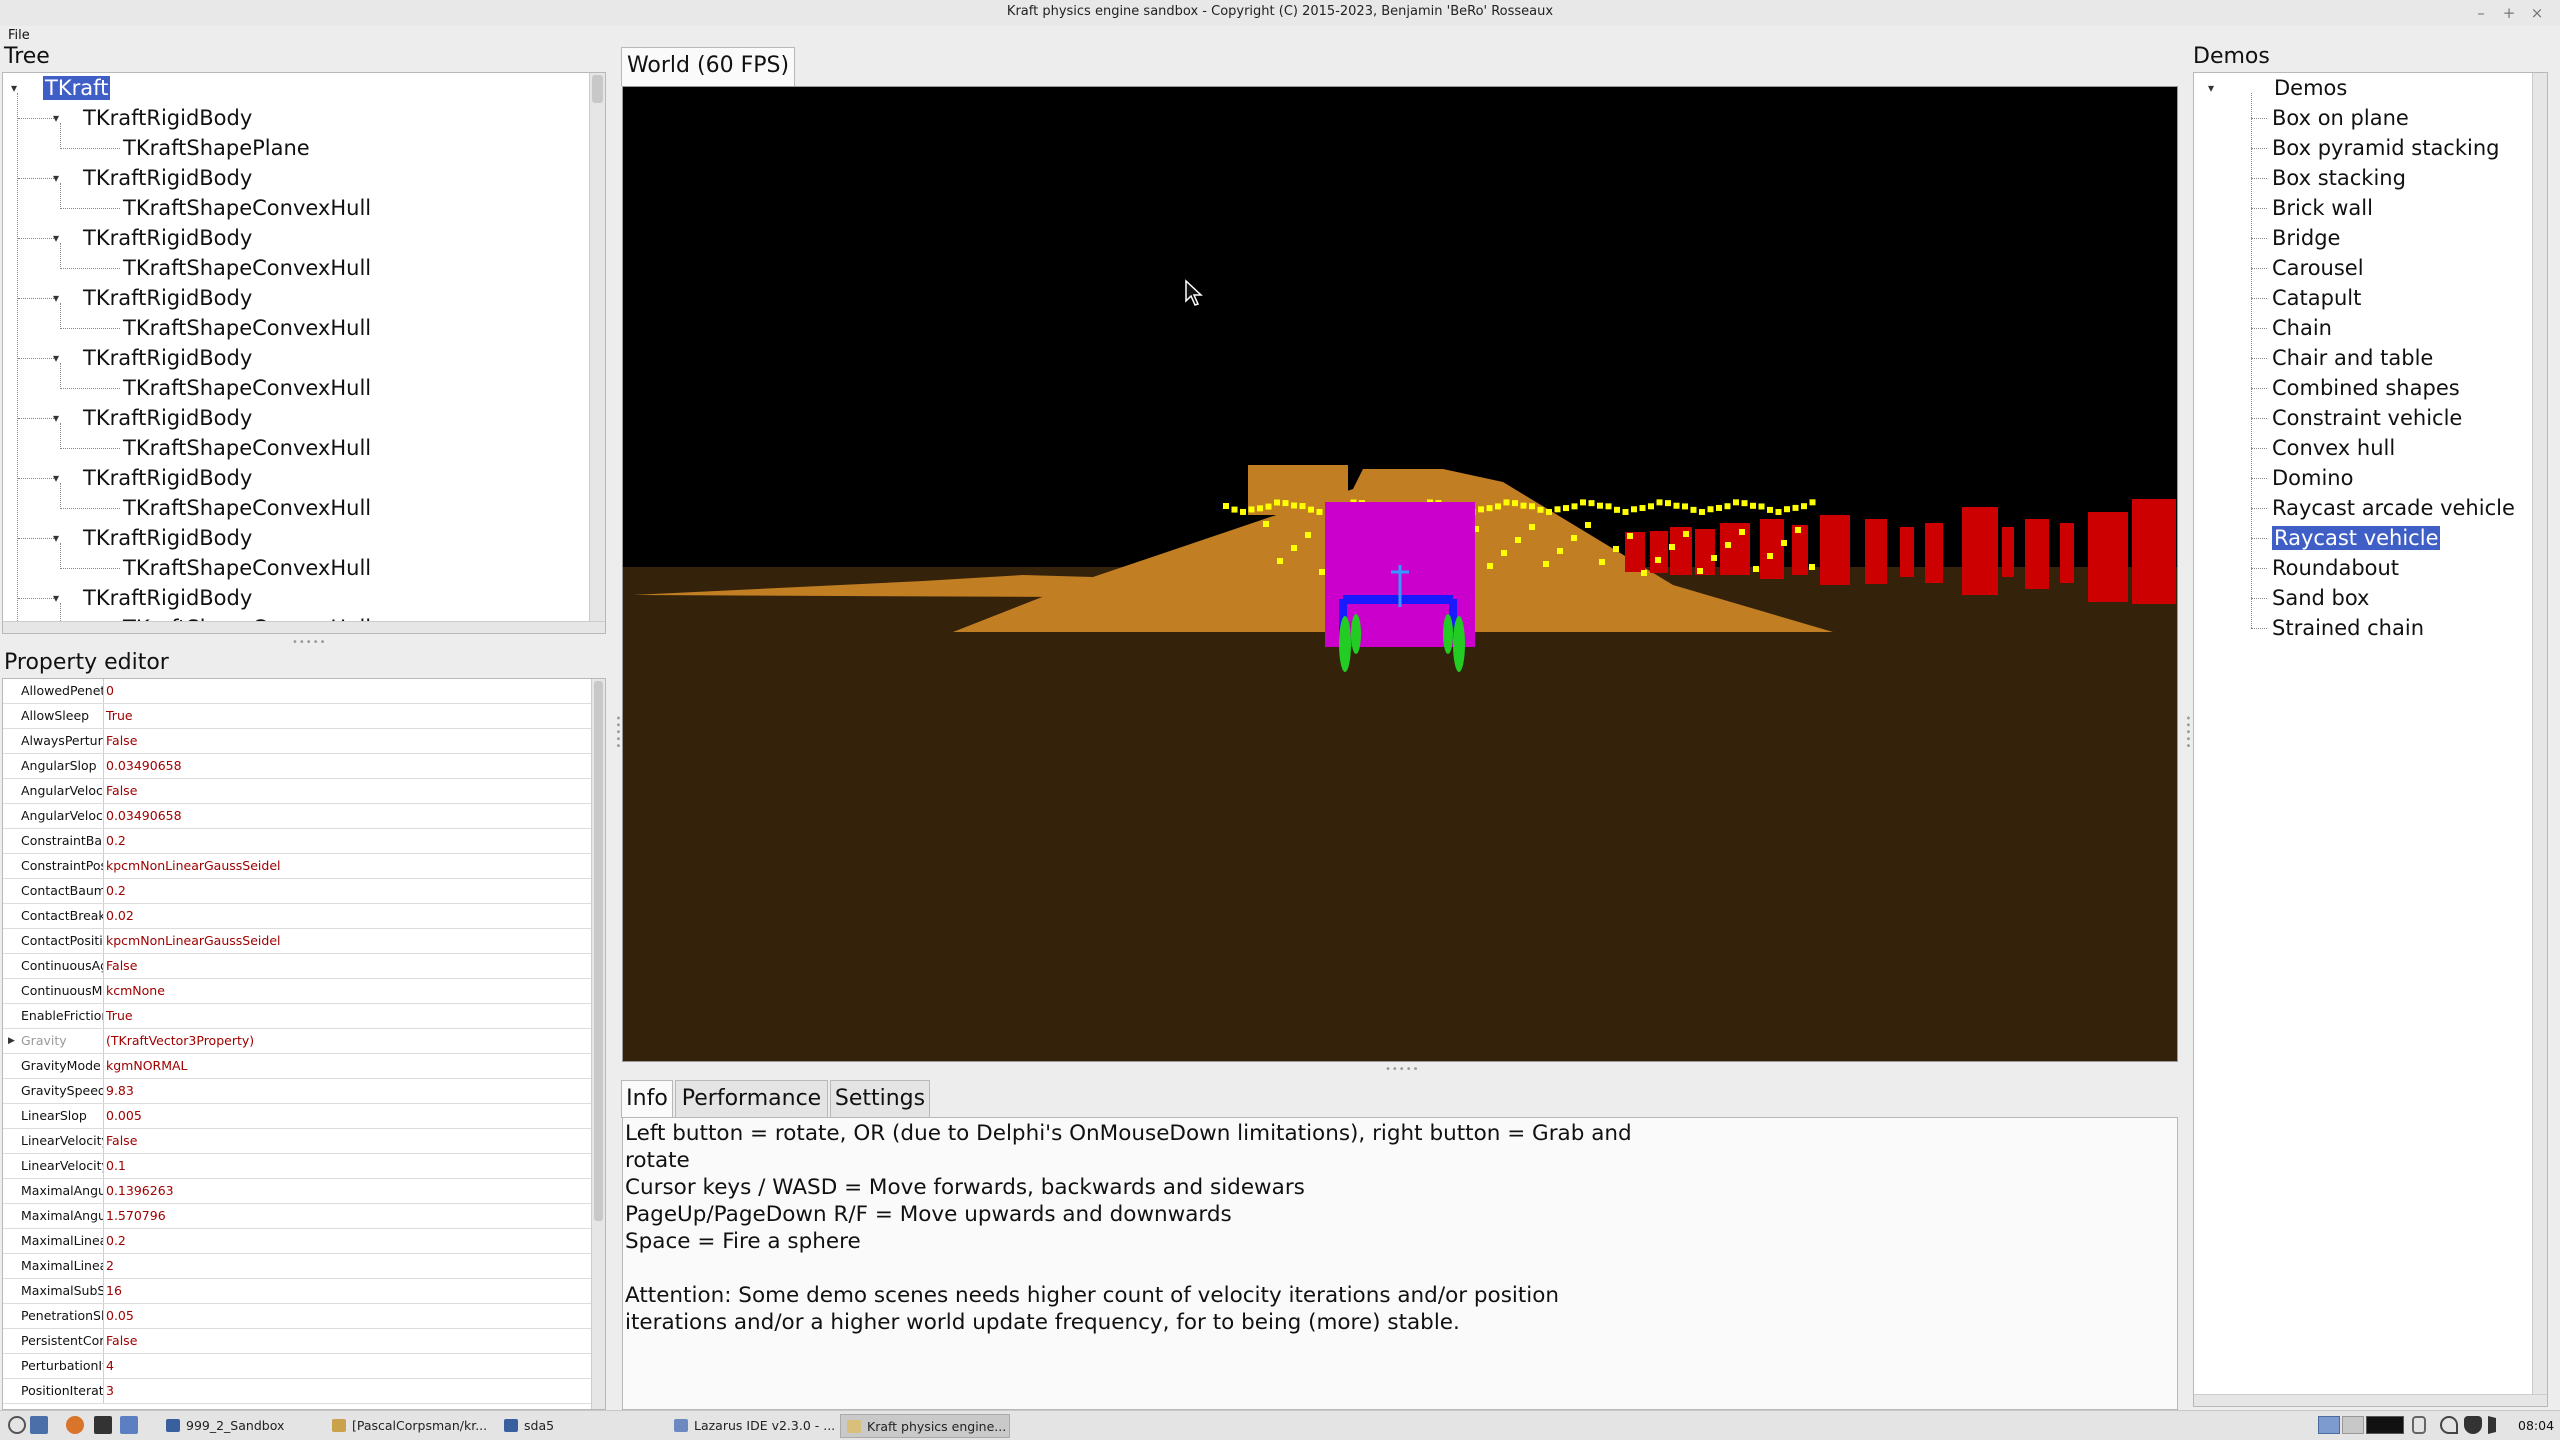 The width and height of the screenshot is (2560, 1440). I want to click on property-row: MaximalLinearVelocityCap2, so click(298, 1266).